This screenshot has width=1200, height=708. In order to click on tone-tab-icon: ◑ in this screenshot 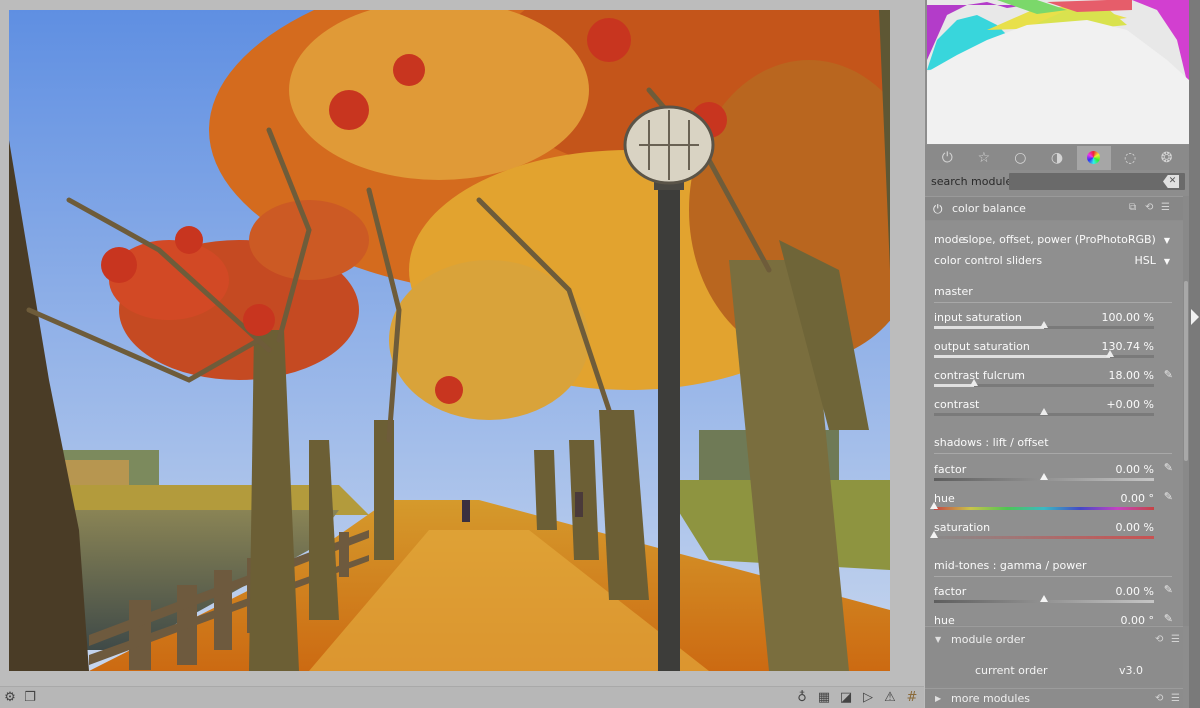, I will do `click(1057, 158)`.